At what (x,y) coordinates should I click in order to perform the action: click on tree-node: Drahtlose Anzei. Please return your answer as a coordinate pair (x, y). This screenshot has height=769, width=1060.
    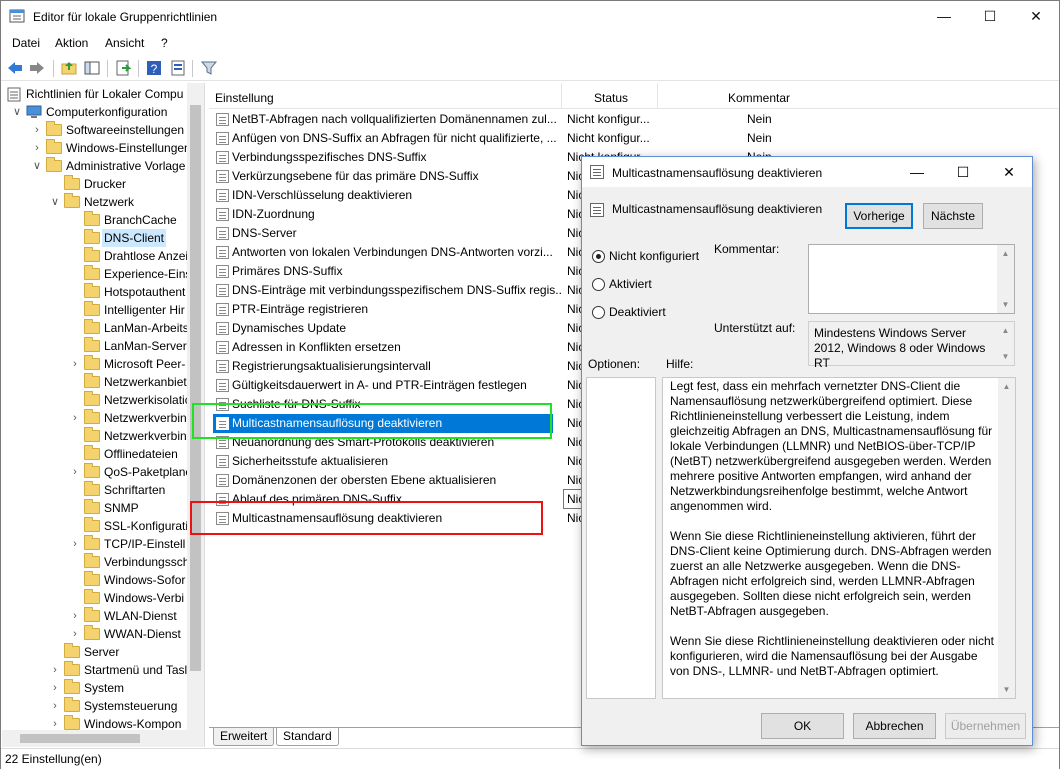
    Looking at the image, I should click on (102, 256).